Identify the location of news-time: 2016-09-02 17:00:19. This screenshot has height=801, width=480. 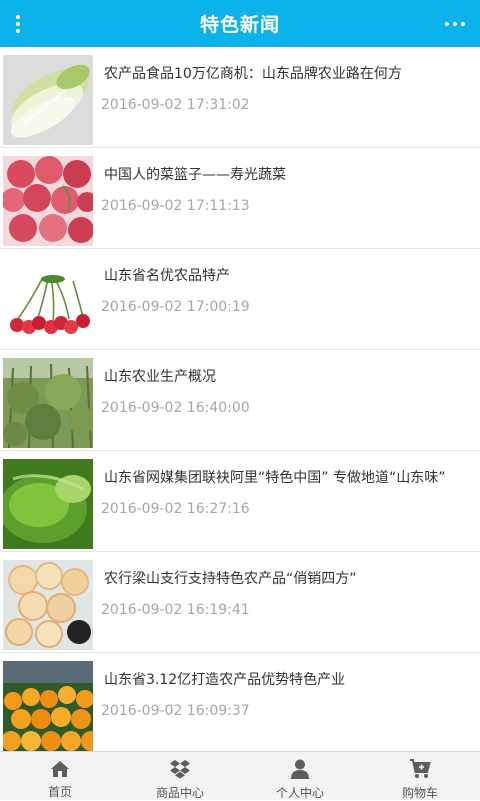
(175, 307).